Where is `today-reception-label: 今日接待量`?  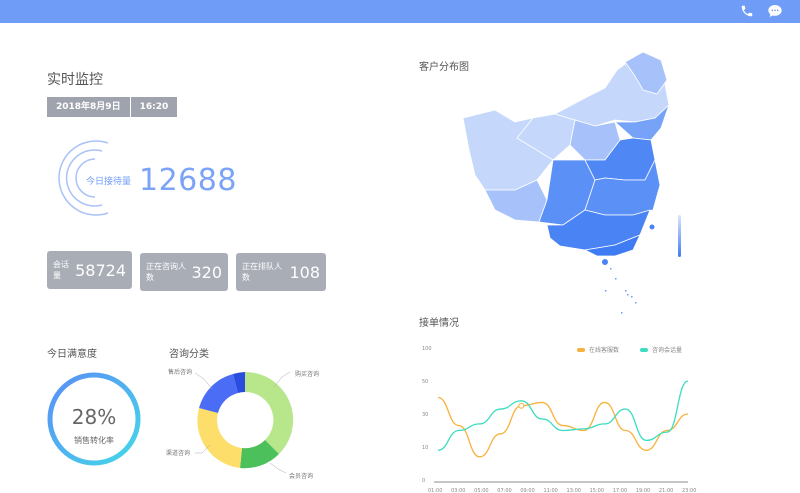 today-reception-label: 今日接待量 is located at coordinates (109, 182).